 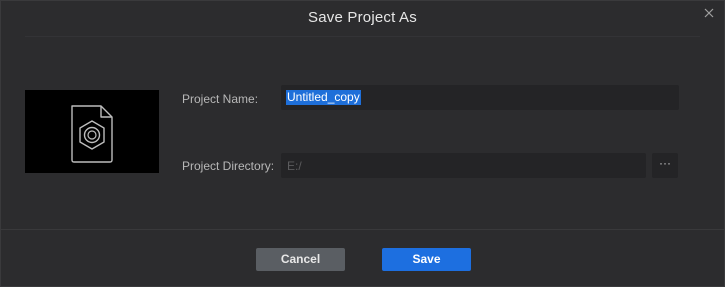 What do you see at coordinates (323, 97) in the screenshot?
I see `project-name-value: Untitled_copy` at bounding box center [323, 97].